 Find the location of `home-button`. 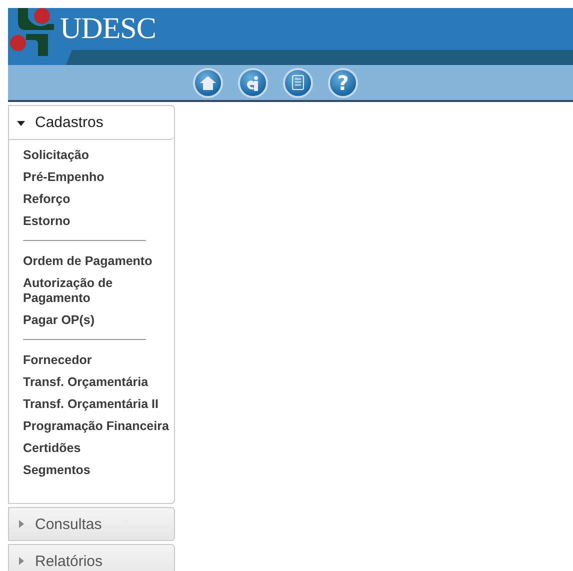

home-button is located at coordinates (208, 83).